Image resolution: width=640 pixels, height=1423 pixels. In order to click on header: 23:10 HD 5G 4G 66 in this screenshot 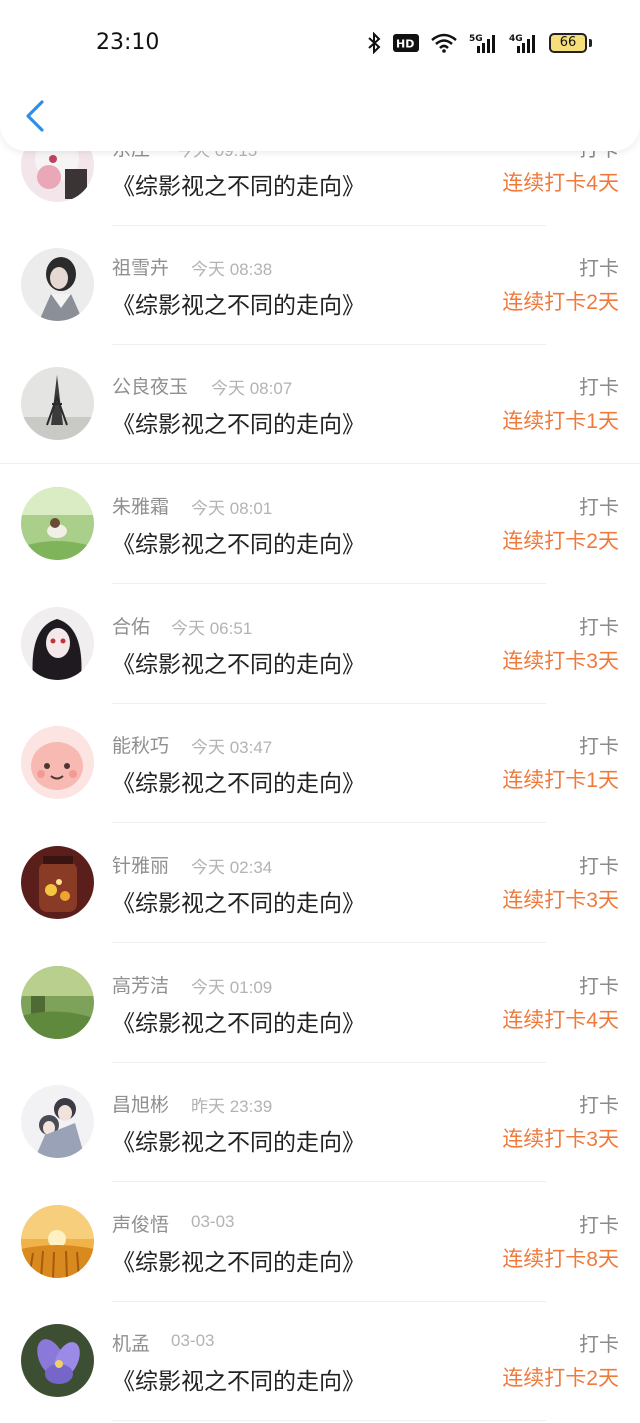, I will do `click(320, 75)`.